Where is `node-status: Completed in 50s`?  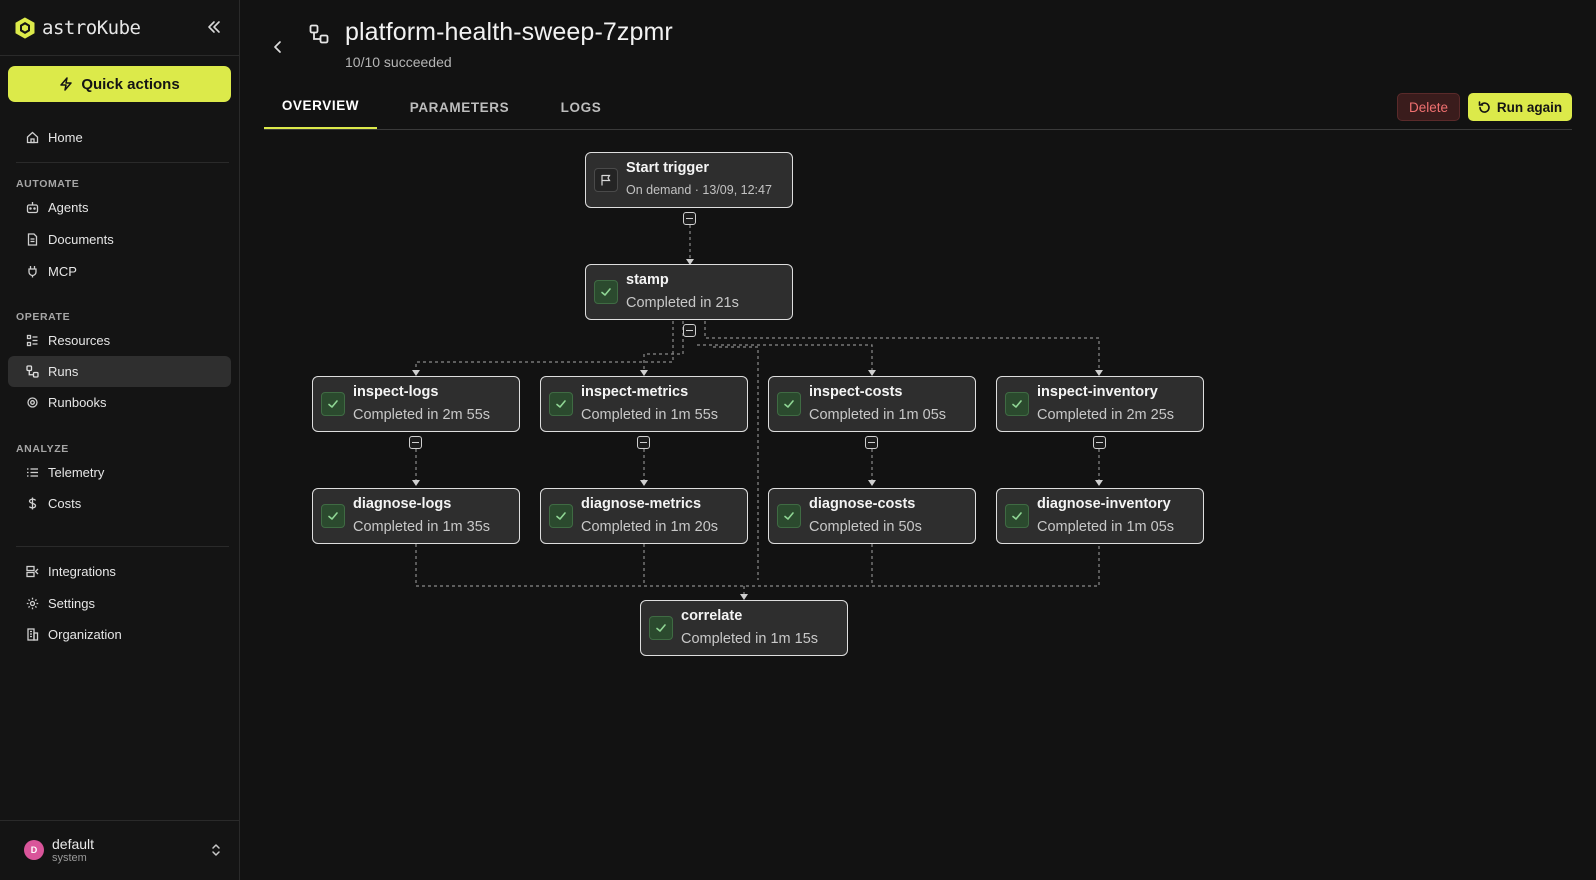 node-status: Completed in 50s is located at coordinates (865, 527).